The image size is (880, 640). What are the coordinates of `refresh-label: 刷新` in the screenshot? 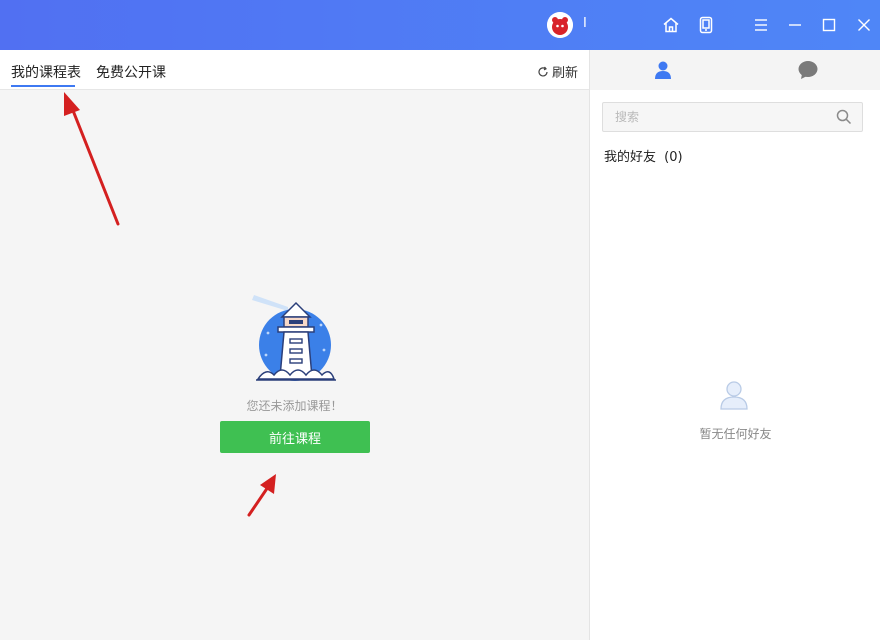 It's located at (564, 73).